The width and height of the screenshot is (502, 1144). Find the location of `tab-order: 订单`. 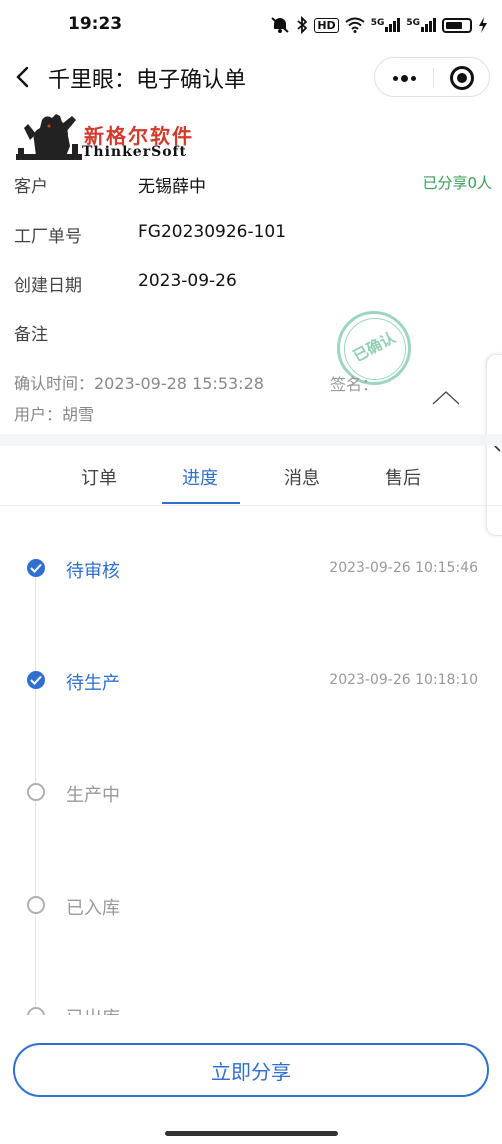

tab-order: 订单 is located at coordinates (99, 477).